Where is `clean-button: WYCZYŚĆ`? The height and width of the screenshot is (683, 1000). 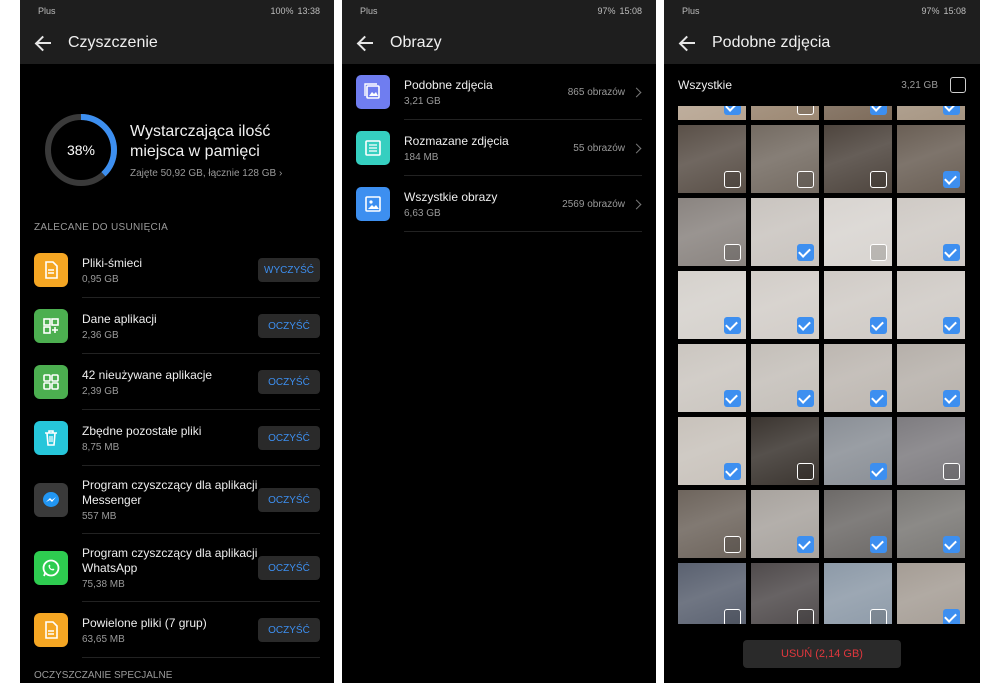
clean-button: WYCZYŚĆ is located at coordinates (289, 270).